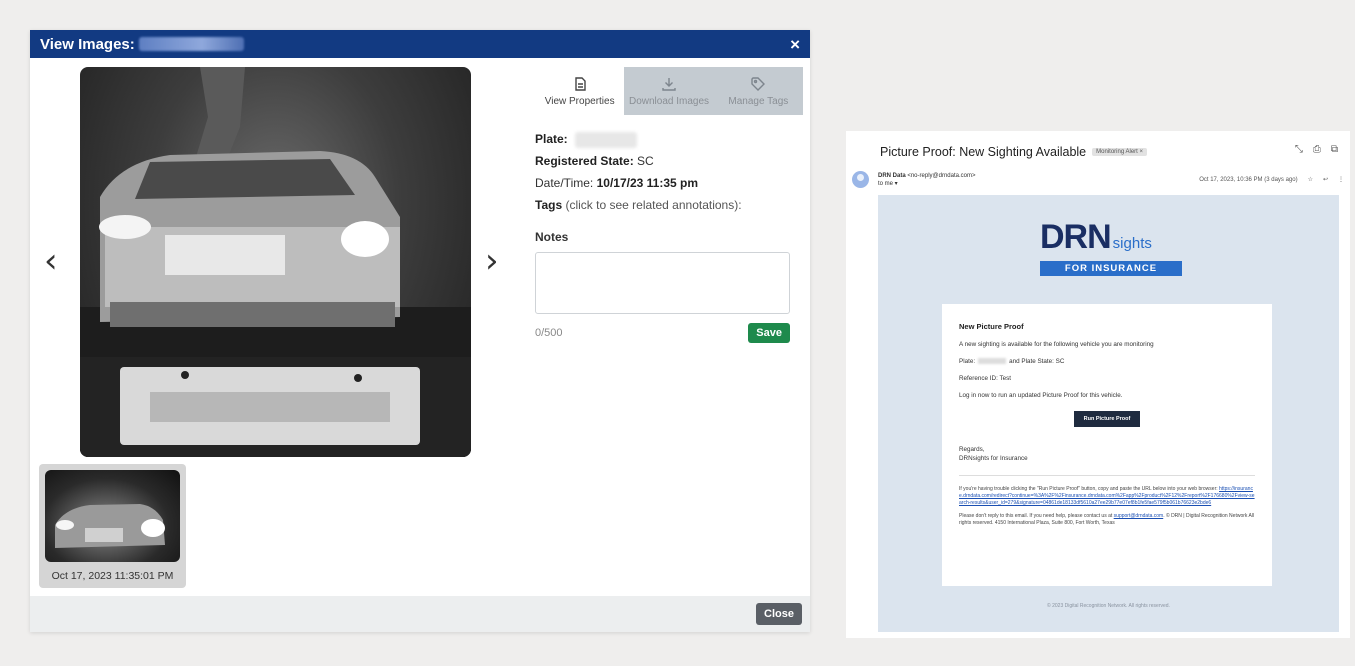  Describe the element at coordinates (795, 44) in the screenshot. I see `close-icon: ×` at that location.